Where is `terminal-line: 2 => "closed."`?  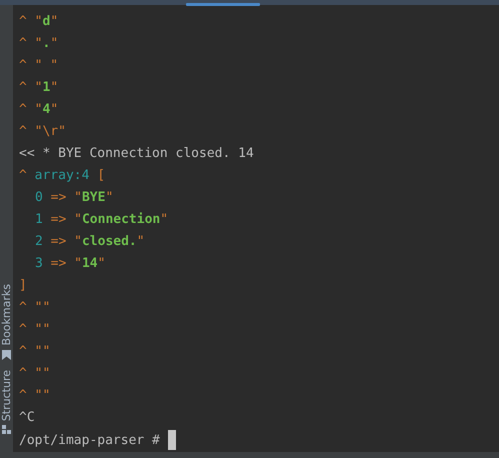 terminal-line: 2 => "closed." is located at coordinates (90, 242).